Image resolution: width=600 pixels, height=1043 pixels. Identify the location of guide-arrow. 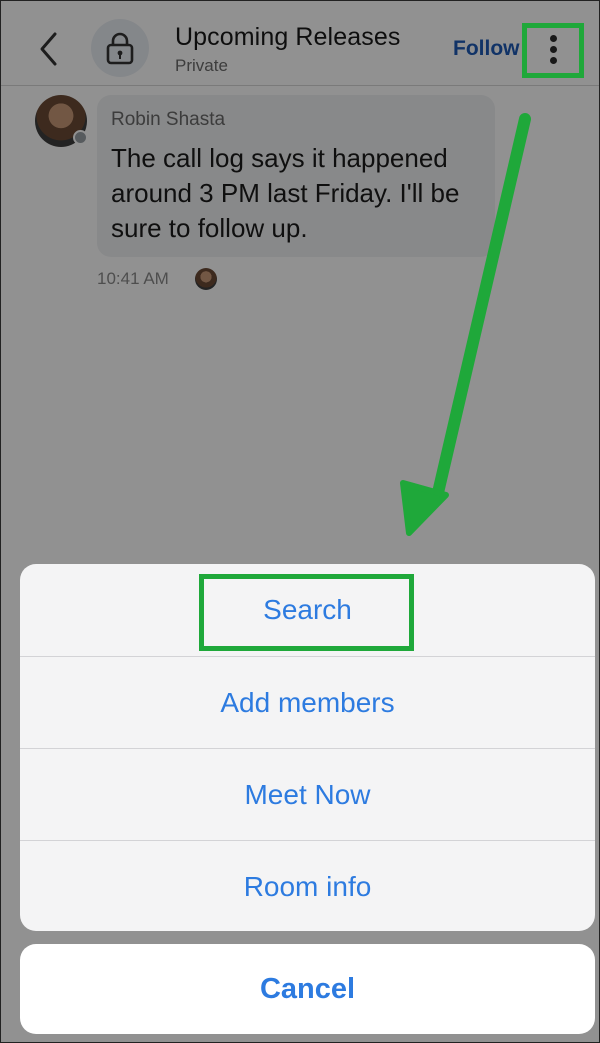
(465, 324).